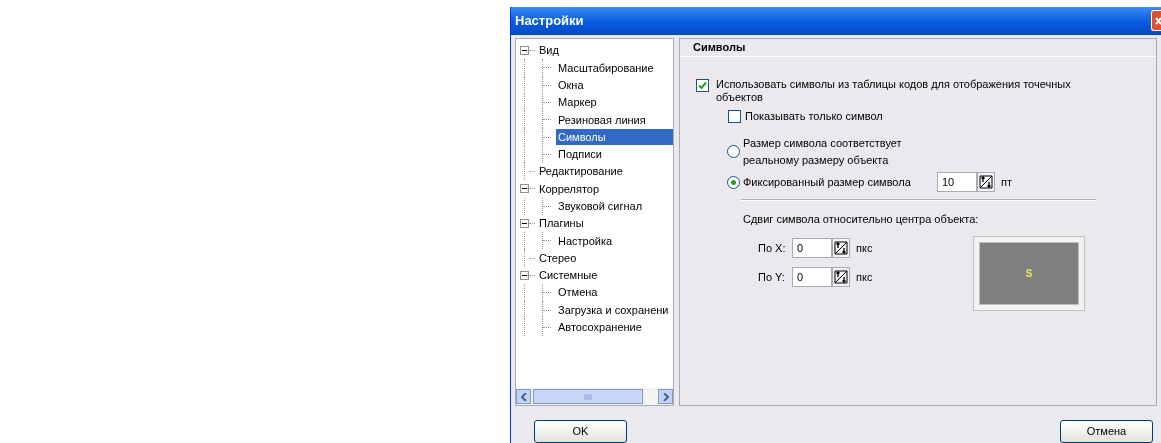 The height and width of the screenshot is (443, 1161). Describe the element at coordinates (614, 154) in the screenshot. I see `tree-item: Подписи` at that location.